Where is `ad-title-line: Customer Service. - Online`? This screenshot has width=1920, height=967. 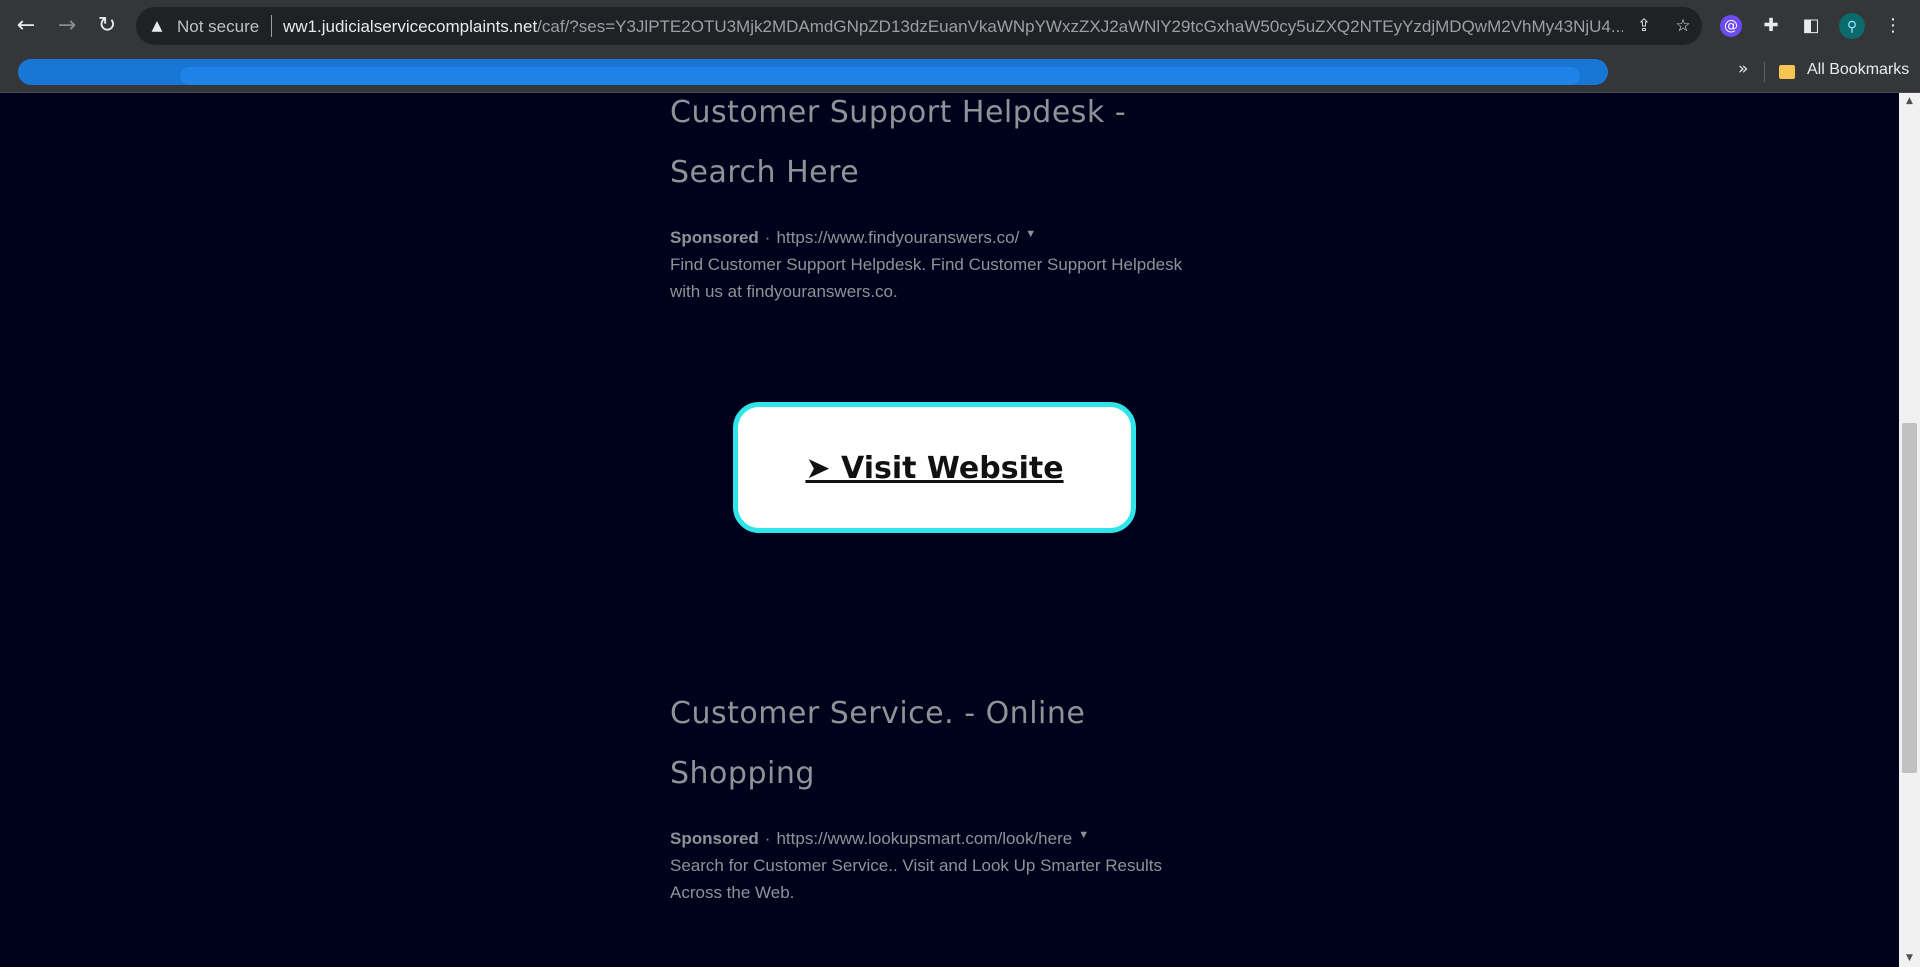 ad-title-line: Customer Service. - Online is located at coordinates (940, 714).